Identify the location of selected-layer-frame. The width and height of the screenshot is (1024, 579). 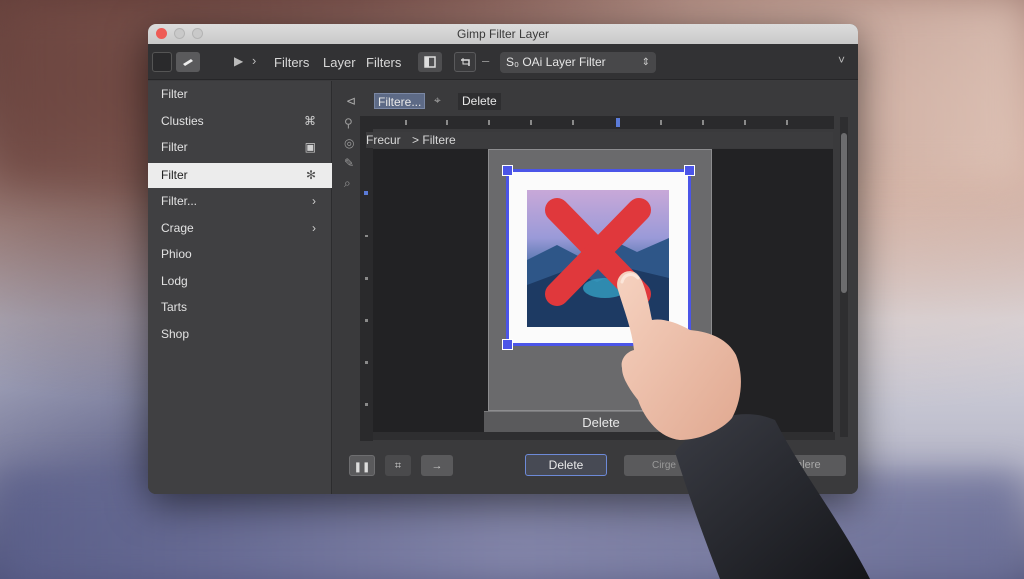
(598, 257).